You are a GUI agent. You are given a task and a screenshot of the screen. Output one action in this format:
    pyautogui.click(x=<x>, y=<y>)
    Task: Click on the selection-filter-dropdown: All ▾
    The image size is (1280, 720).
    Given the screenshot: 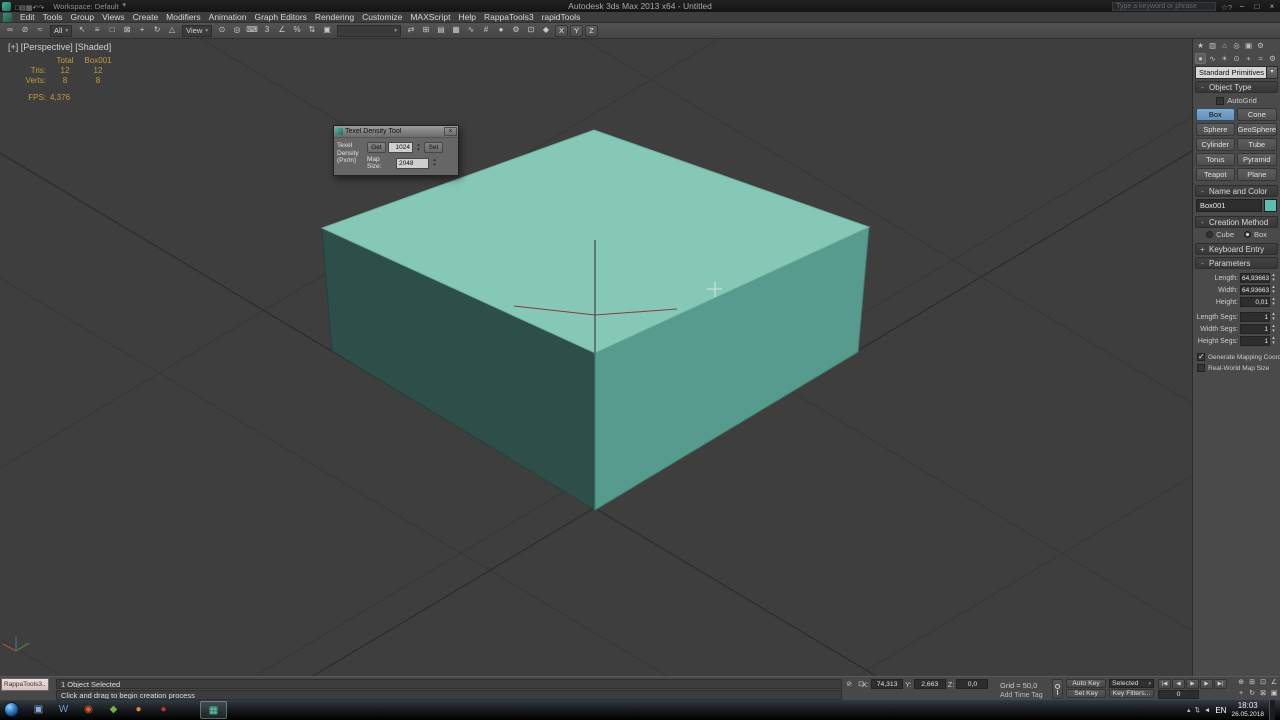 What is the action you would take?
    pyautogui.click(x=61, y=30)
    